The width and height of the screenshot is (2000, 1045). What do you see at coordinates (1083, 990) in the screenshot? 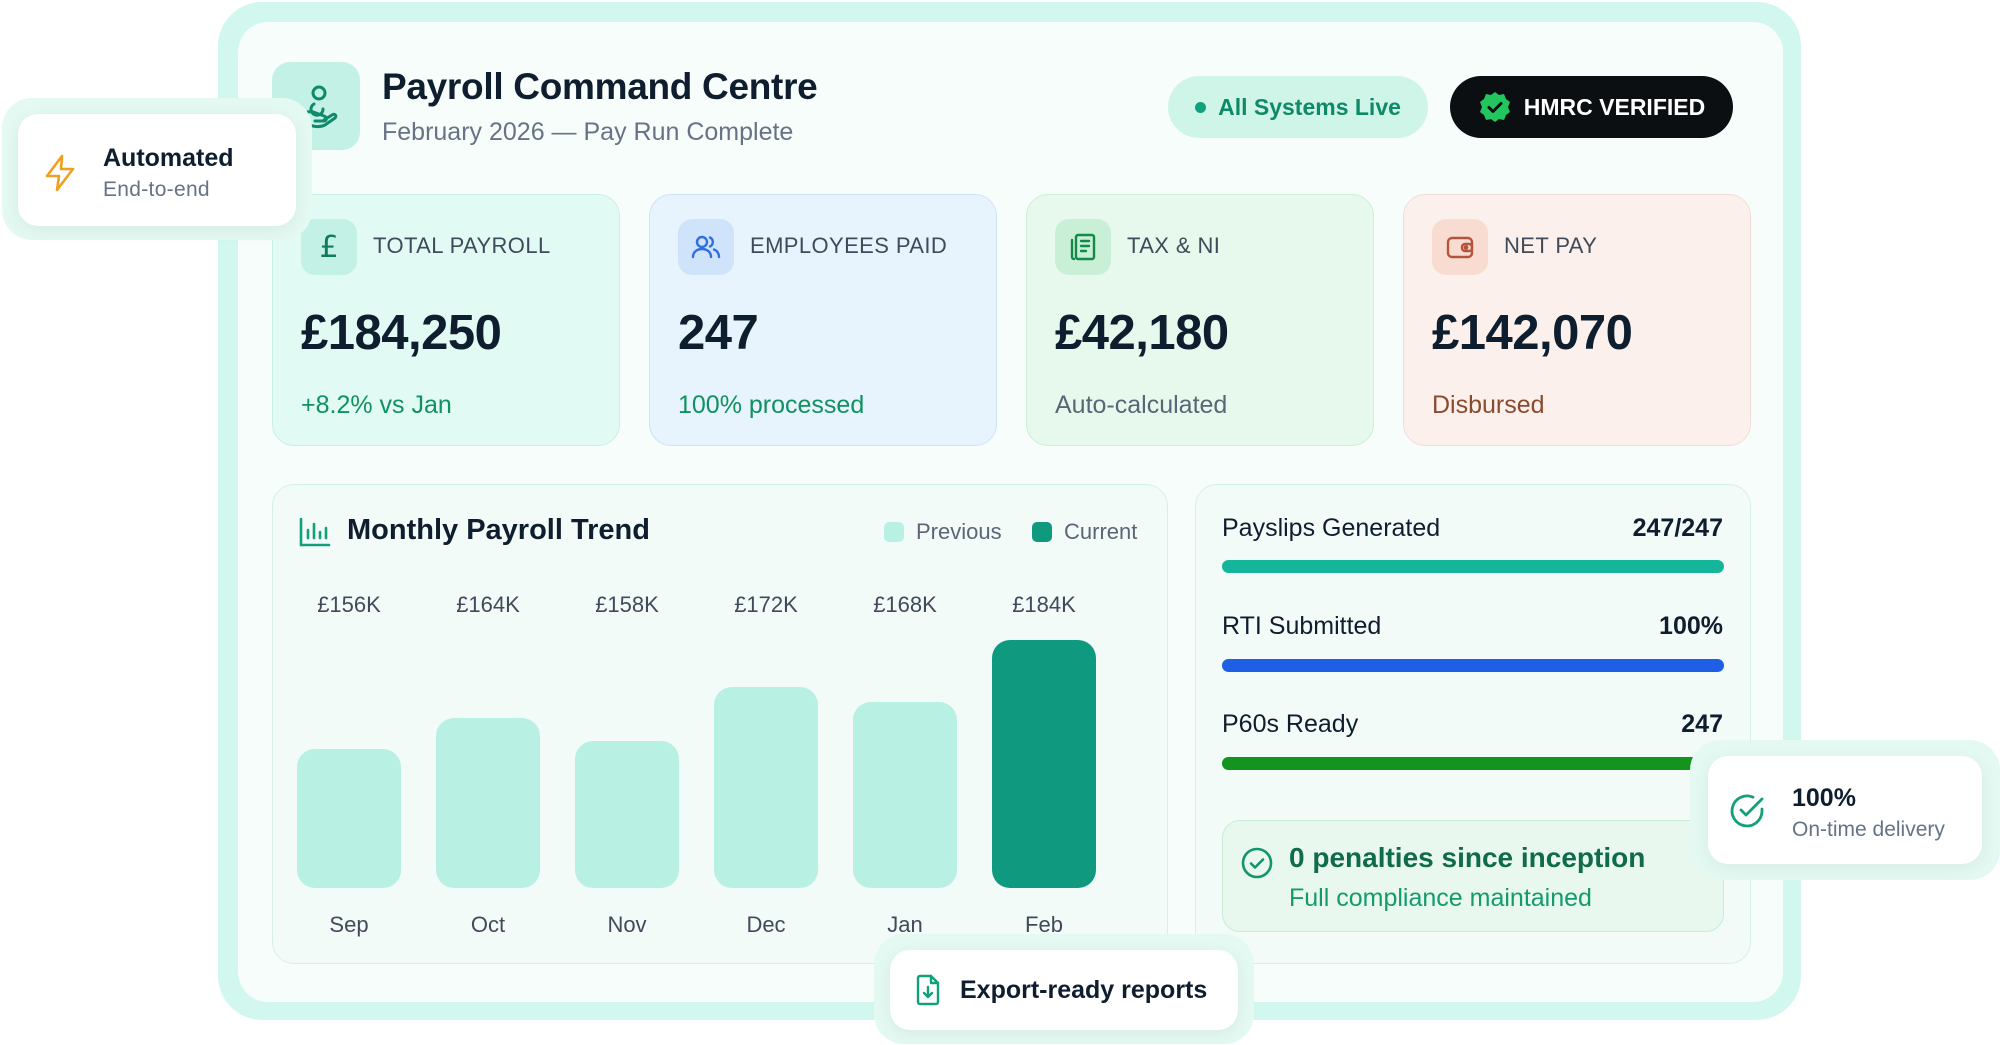
I see `export-reports-label: Export-ready reports` at bounding box center [1083, 990].